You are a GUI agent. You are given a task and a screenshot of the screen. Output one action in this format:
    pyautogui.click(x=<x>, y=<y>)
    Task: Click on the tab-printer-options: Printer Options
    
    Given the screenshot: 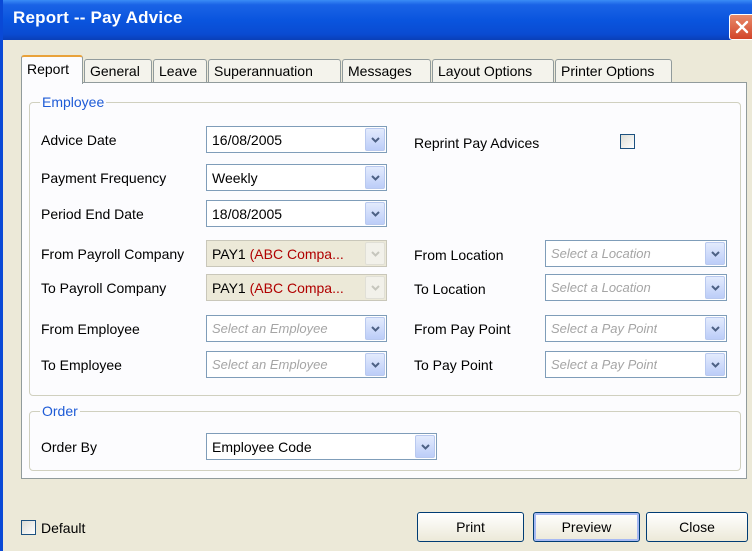 What is the action you would take?
    pyautogui.click(x=613, y=71)
    